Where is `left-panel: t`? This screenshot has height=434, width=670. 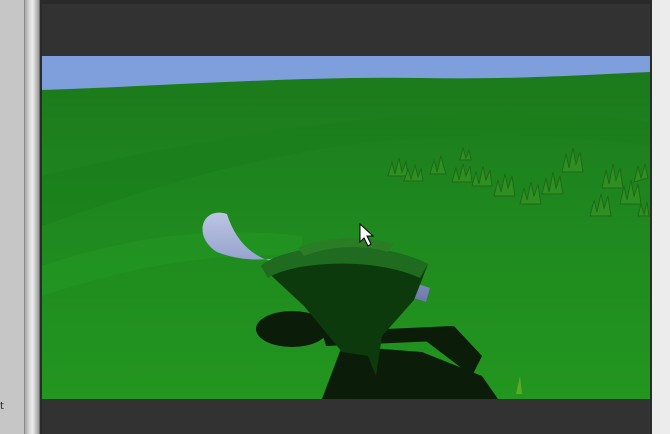
left-panel: t is located at coordinates (12, 217).